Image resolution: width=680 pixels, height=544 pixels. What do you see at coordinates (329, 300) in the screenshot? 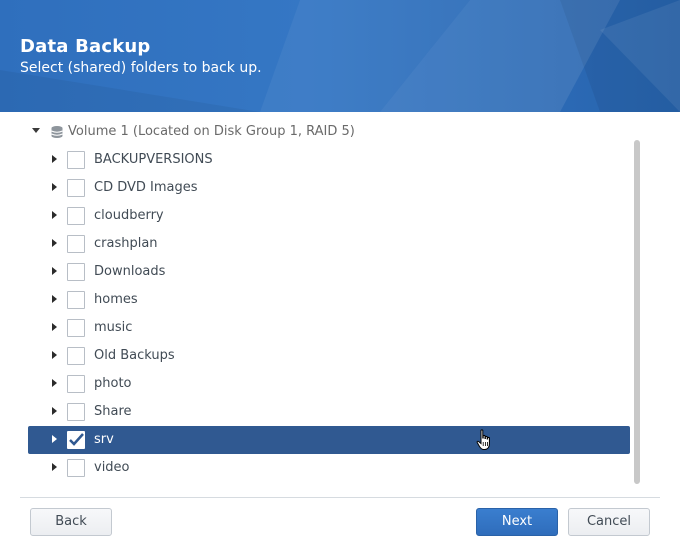
I see `tree-row-homes: homes` at bounding box center [329, 300].